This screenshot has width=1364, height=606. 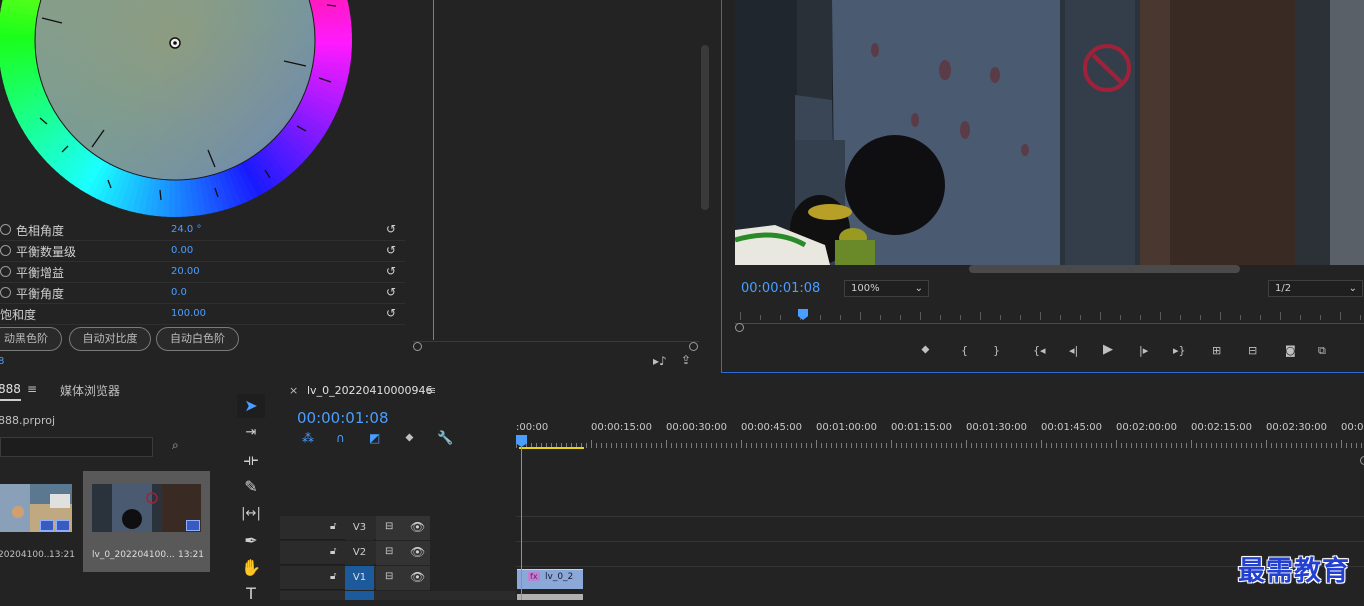 What do you see at coordinates (40, 523) in the screenshot?
I see `clip-thumbnail-1: 20204100... 13:21` at bounding box center [40, 523].